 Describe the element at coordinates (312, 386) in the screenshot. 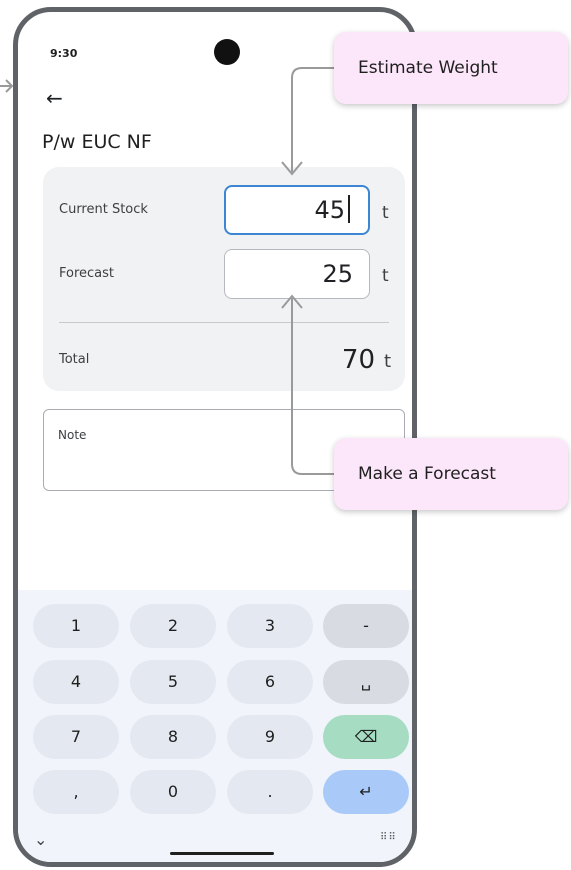

I see `make-forecast-arrow` at that location.